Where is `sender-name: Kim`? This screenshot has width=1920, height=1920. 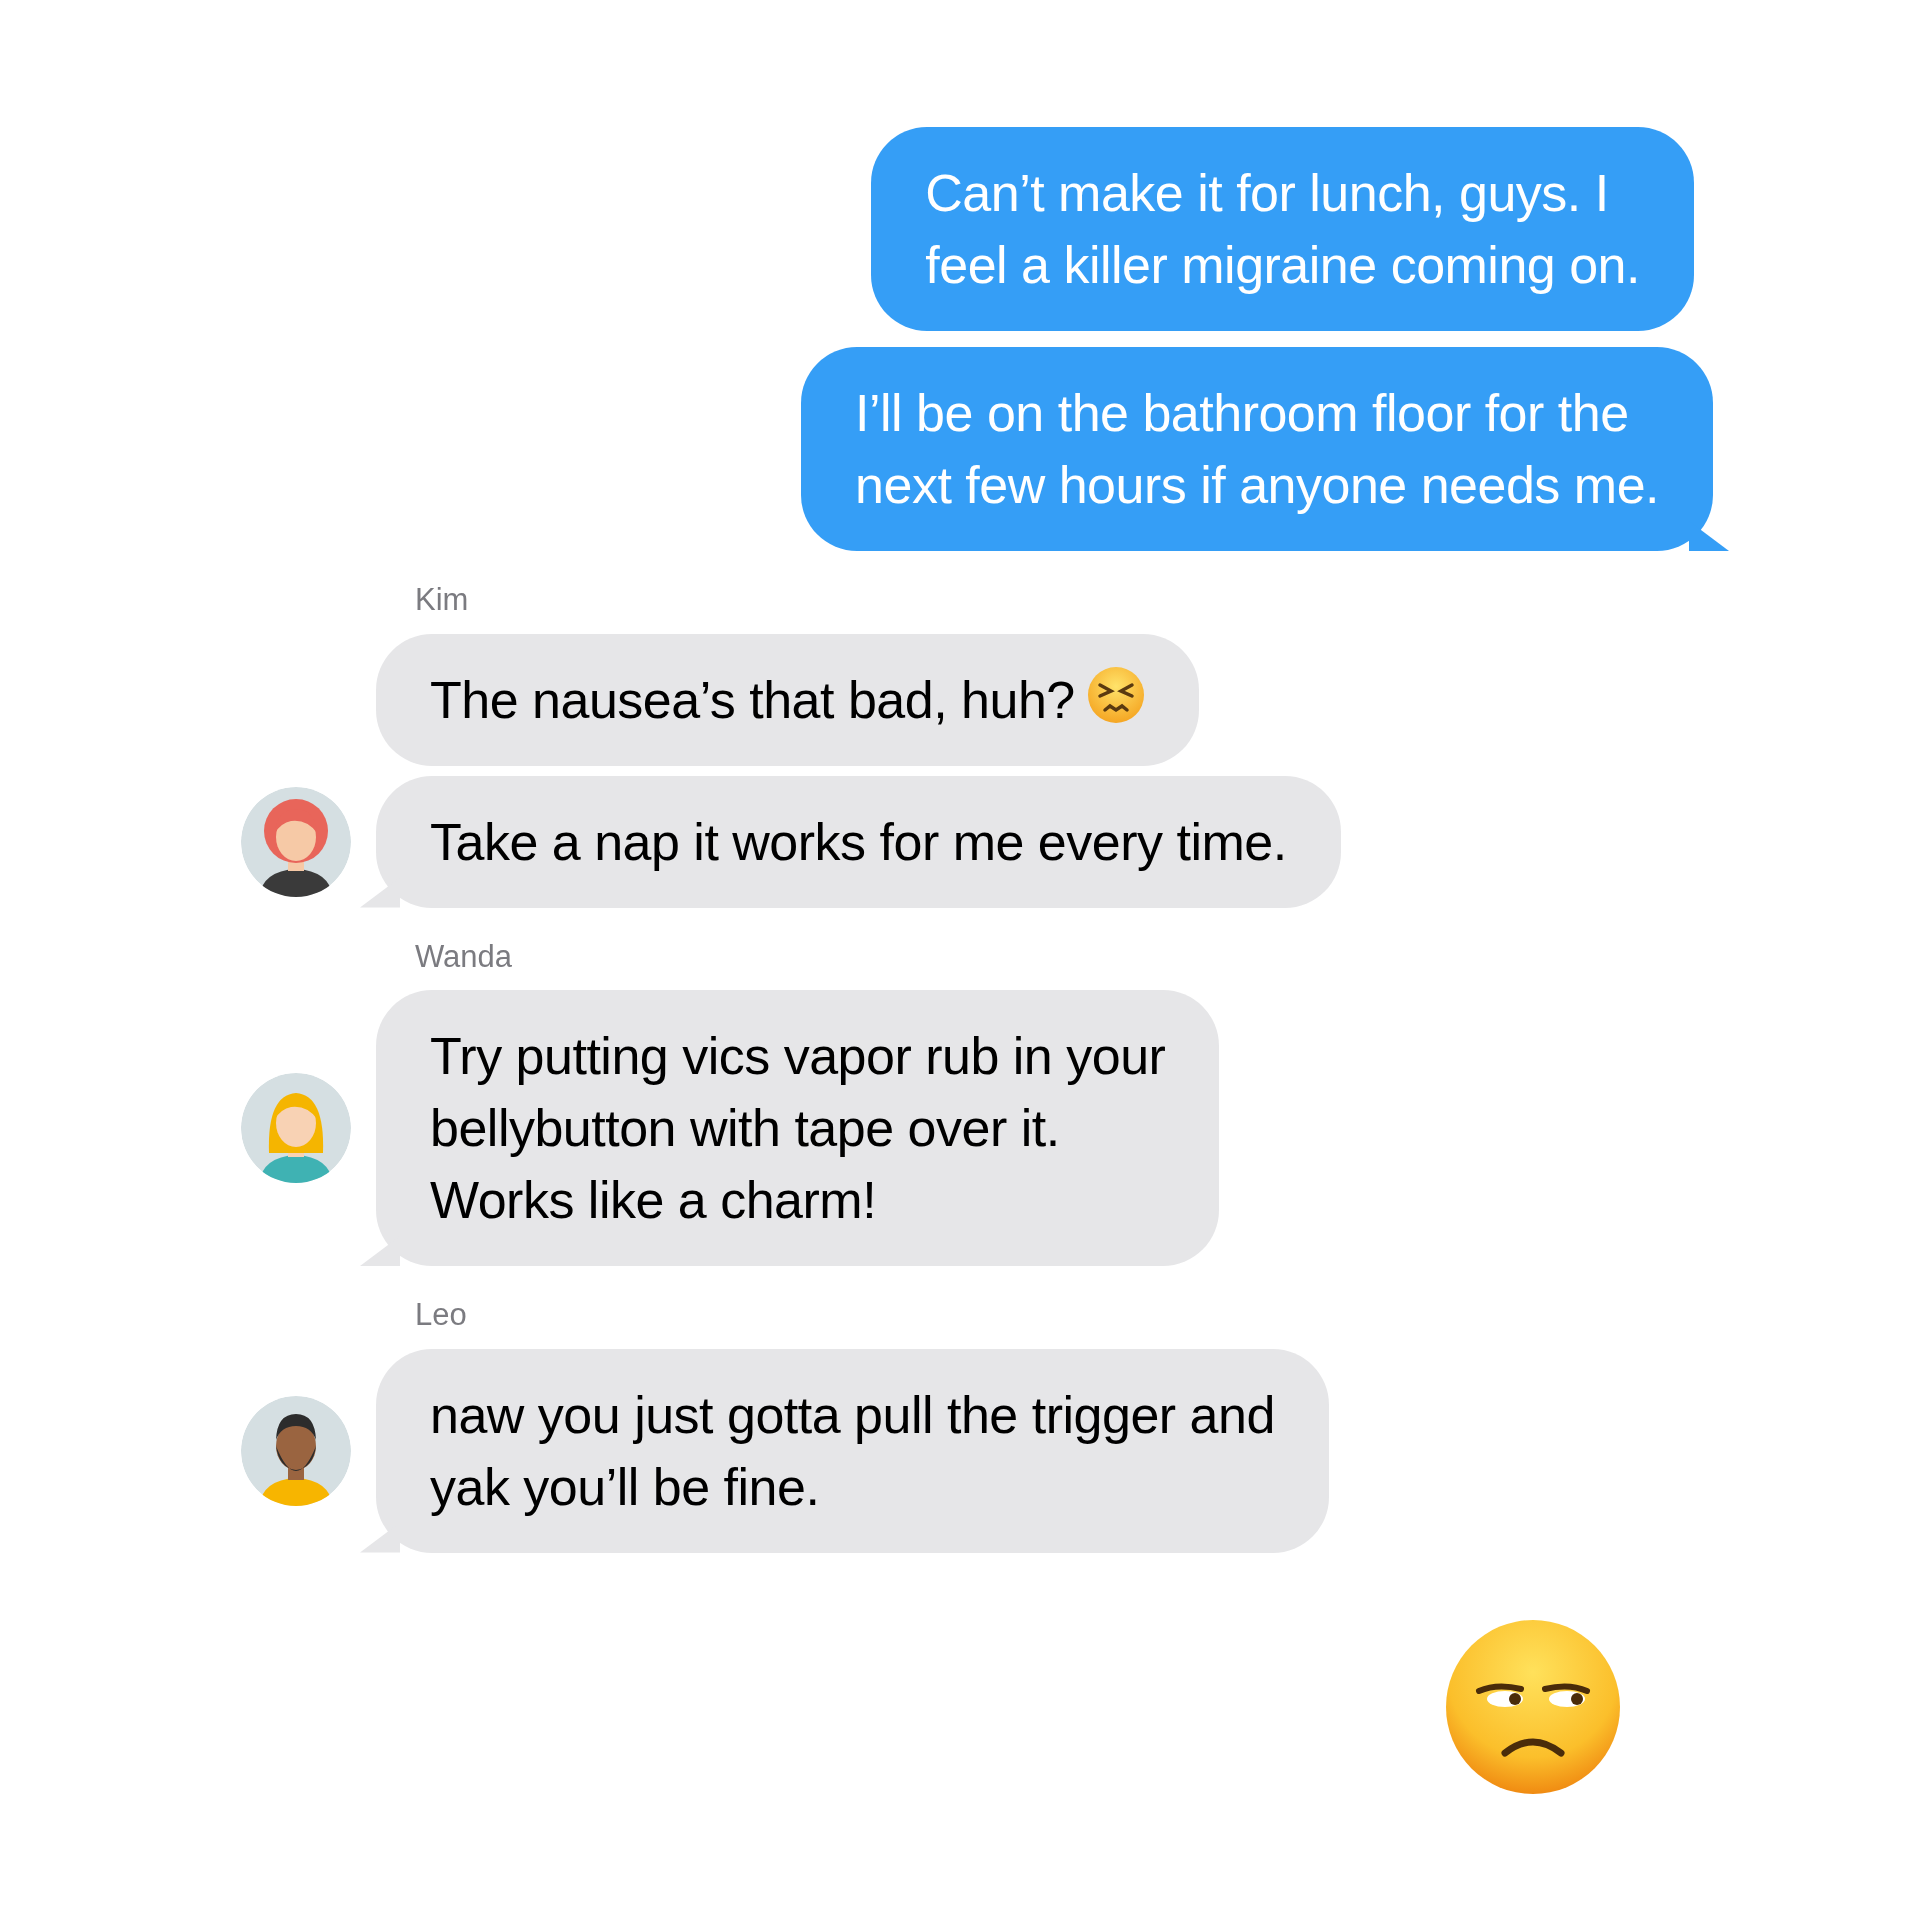 sender-name: Kim is located at coordinates (442, 600).